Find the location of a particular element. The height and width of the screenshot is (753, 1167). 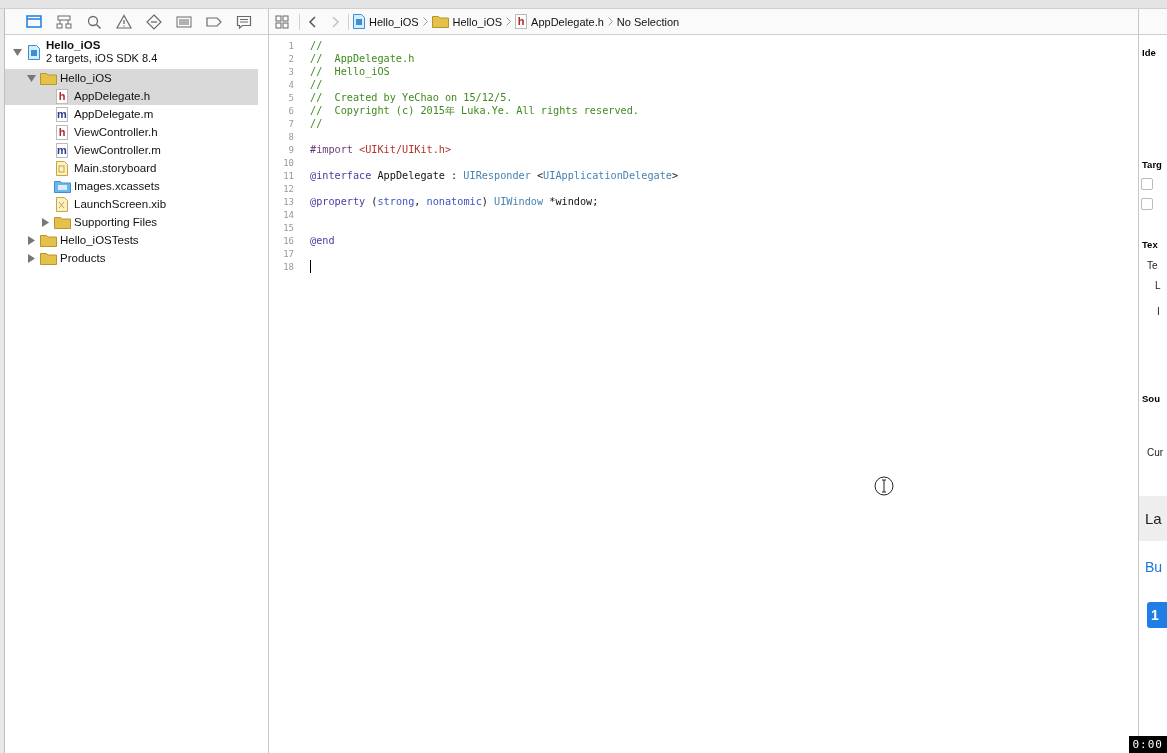

file-tree-row: Supporting Files is located at coordinates (131, 222).